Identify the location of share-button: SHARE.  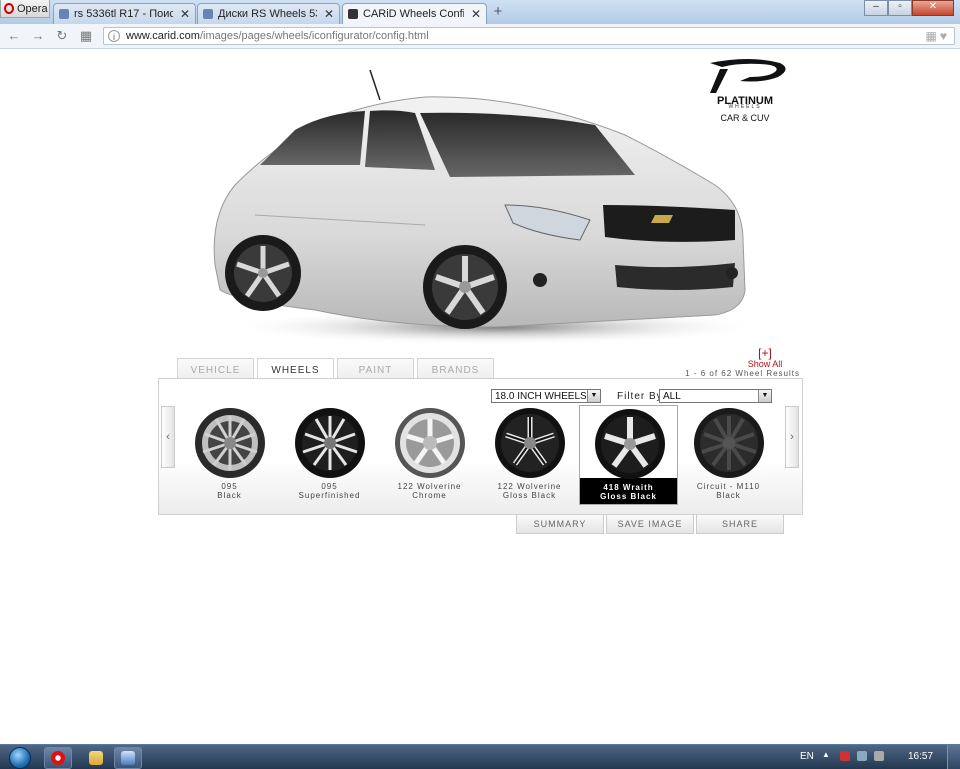
(740, 524).